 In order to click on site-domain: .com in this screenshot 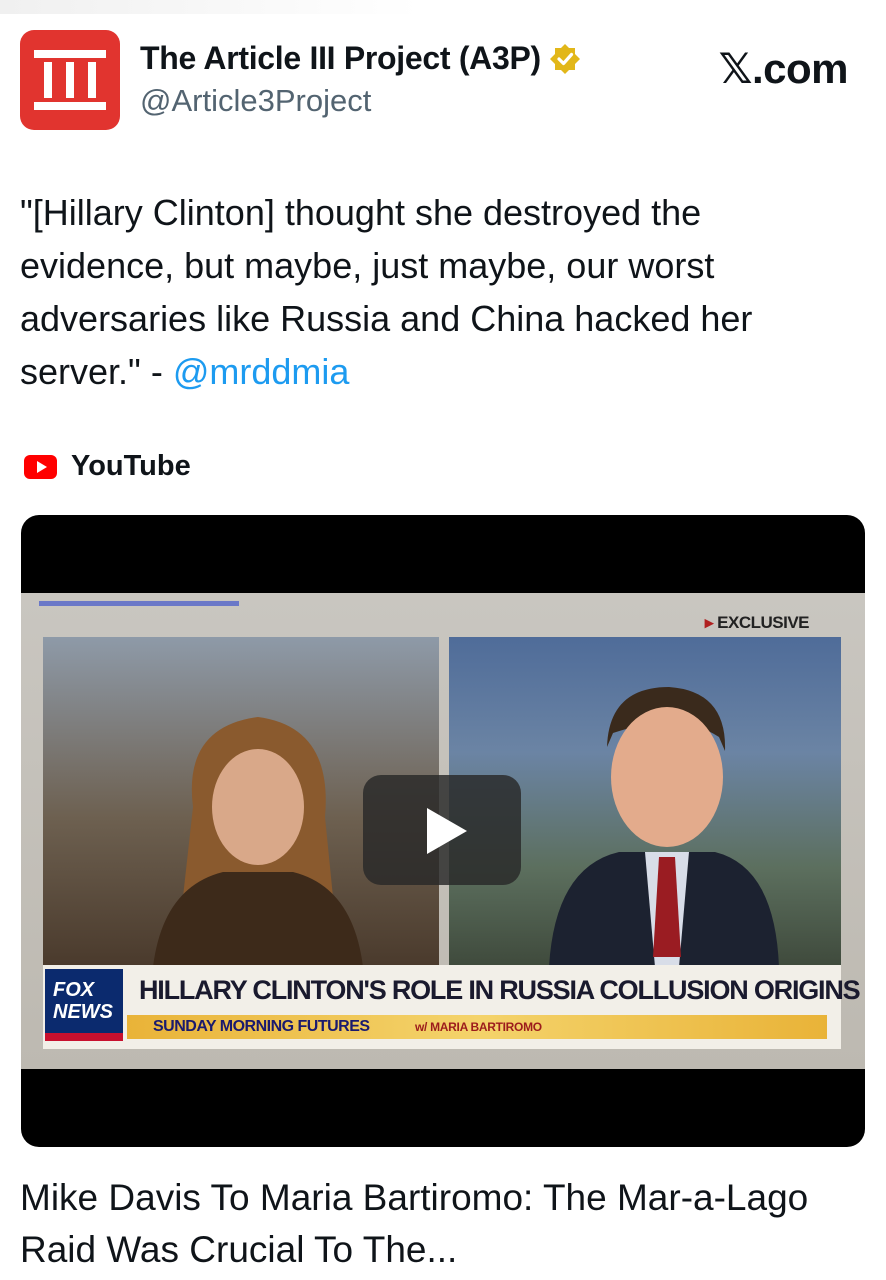, I will do `click(800, 68)`.